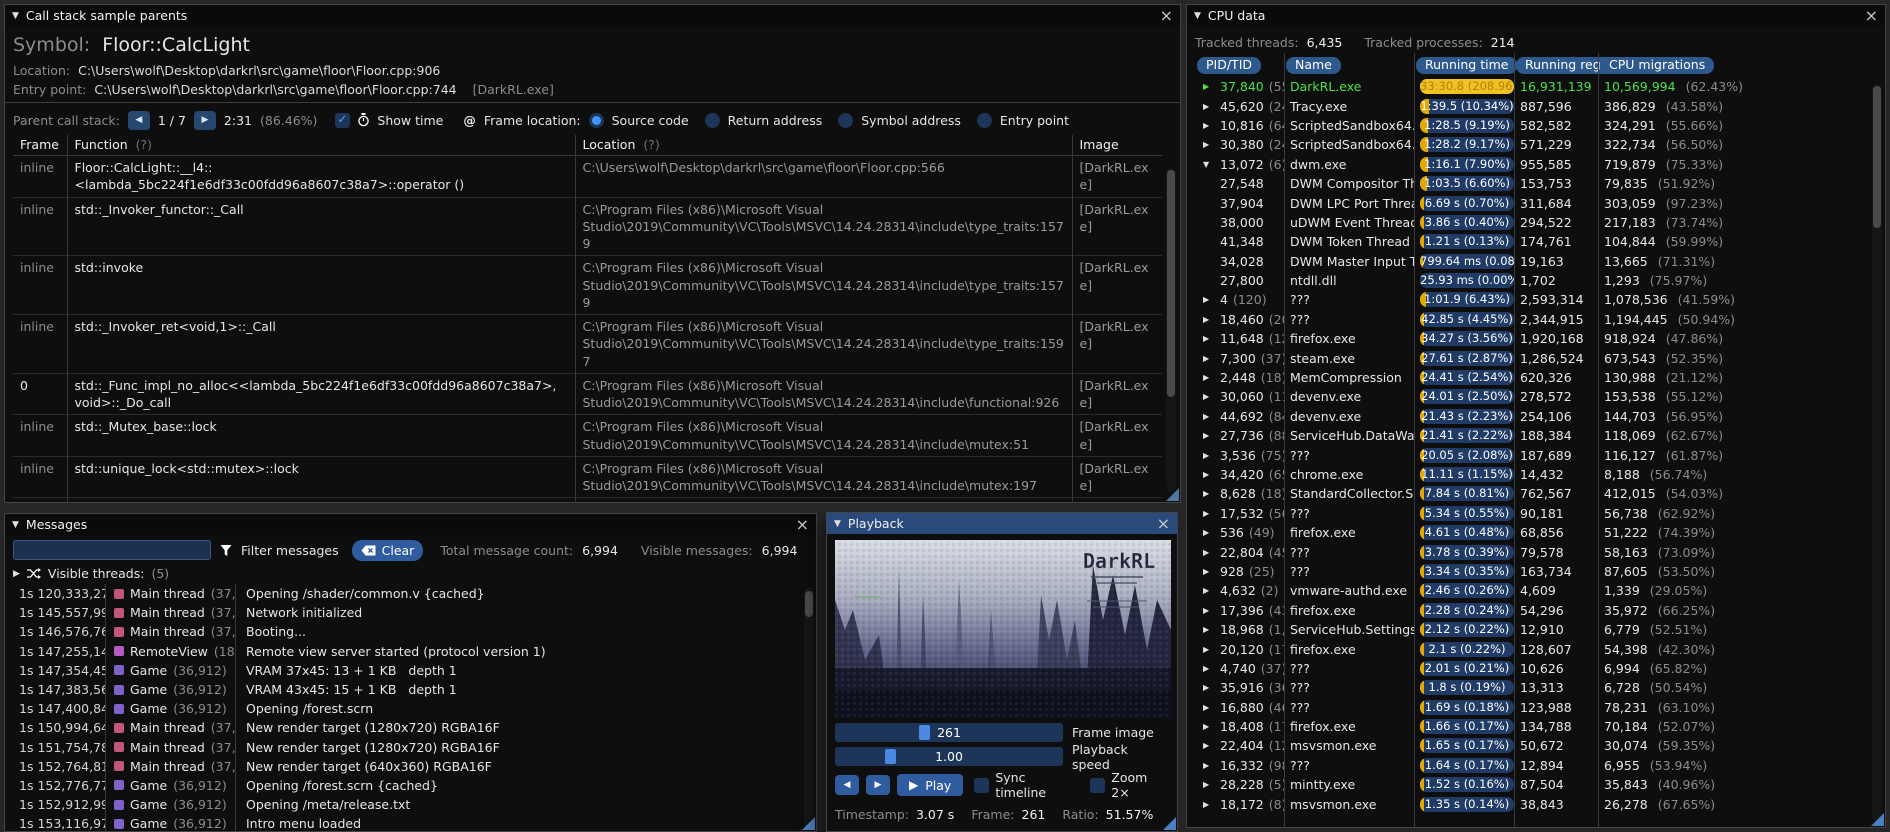 The height and width of the screenshot is (832, 1890). I want to click on col-location: Location (?), so click(823, 145).